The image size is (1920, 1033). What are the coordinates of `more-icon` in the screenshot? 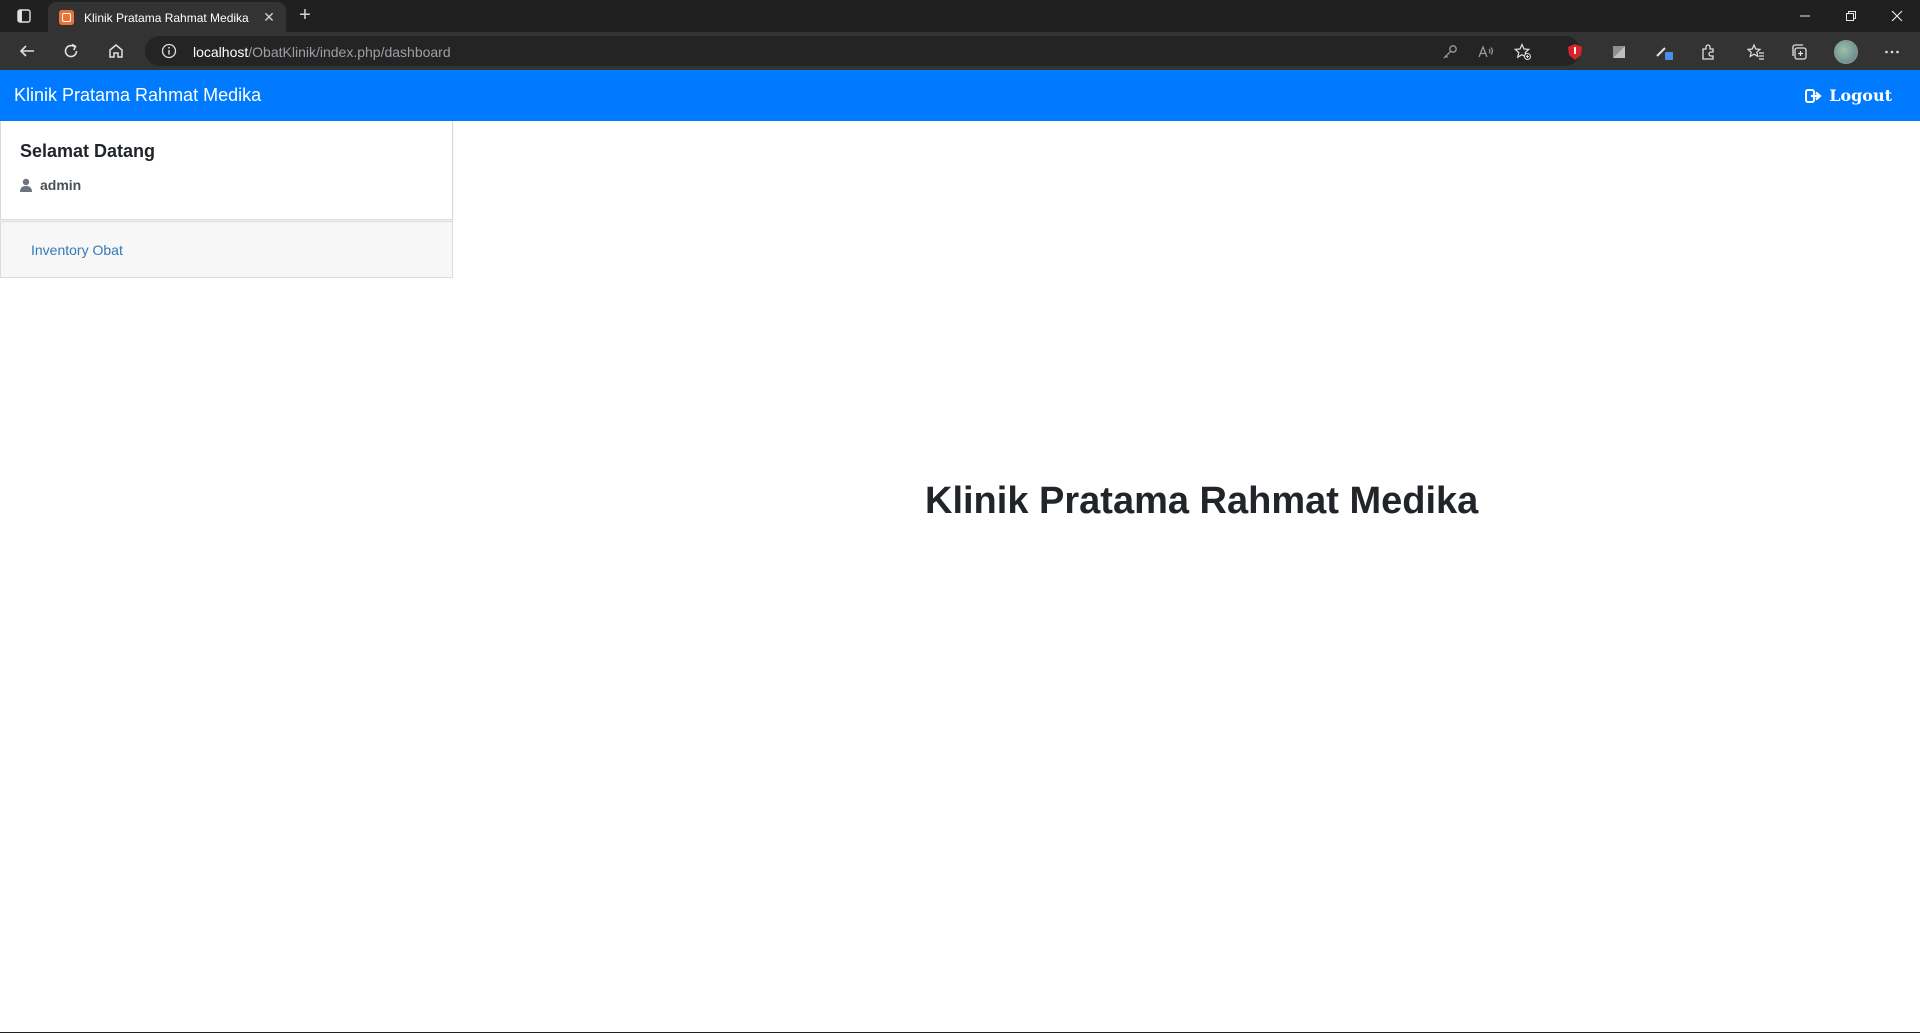 It's located at (1892, 52).